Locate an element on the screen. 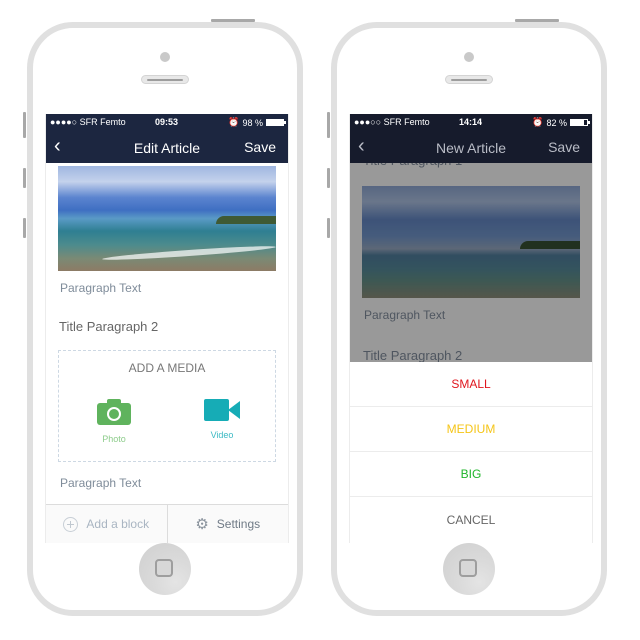  size-option-big: BIG is located at coordinates (471, 474).